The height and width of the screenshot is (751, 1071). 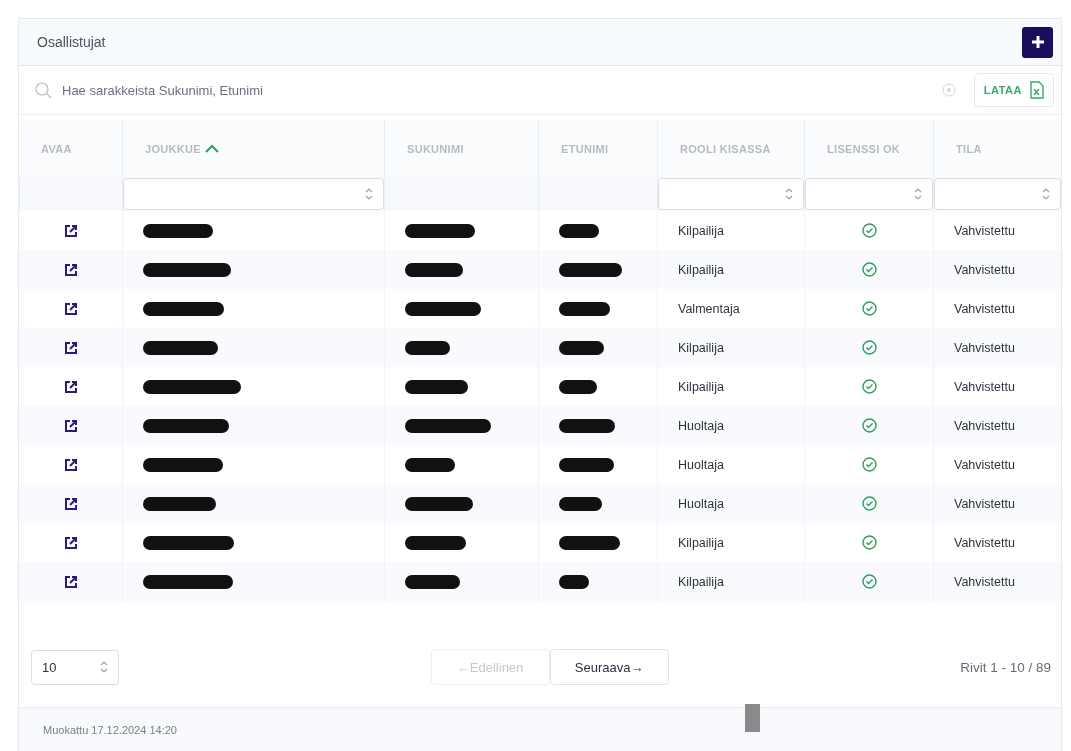 I want to click on plus-icon, so click(x=1037, y=42).